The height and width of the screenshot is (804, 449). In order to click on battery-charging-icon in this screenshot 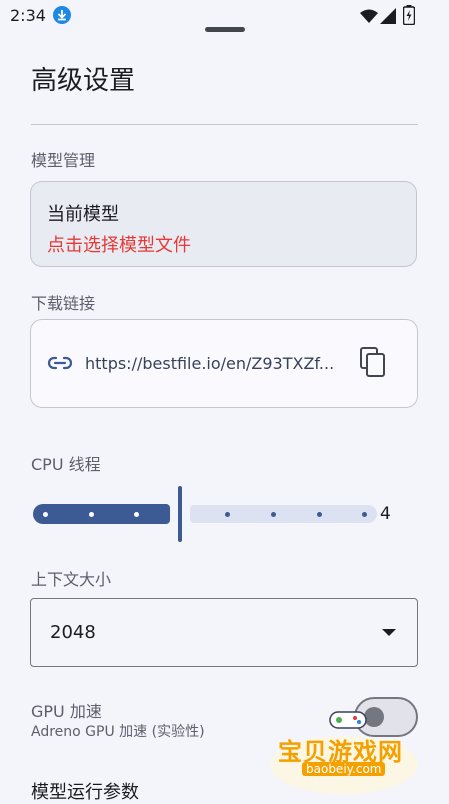, I will do `click(409, 17)`.